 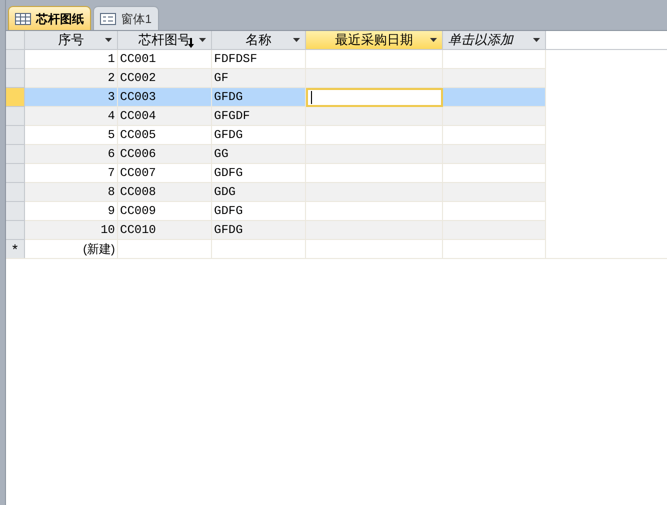 What do you see at coordinates (165, 116) in the screenshot?
I see `table-cell: CC004` at bounding box center [165, 116].